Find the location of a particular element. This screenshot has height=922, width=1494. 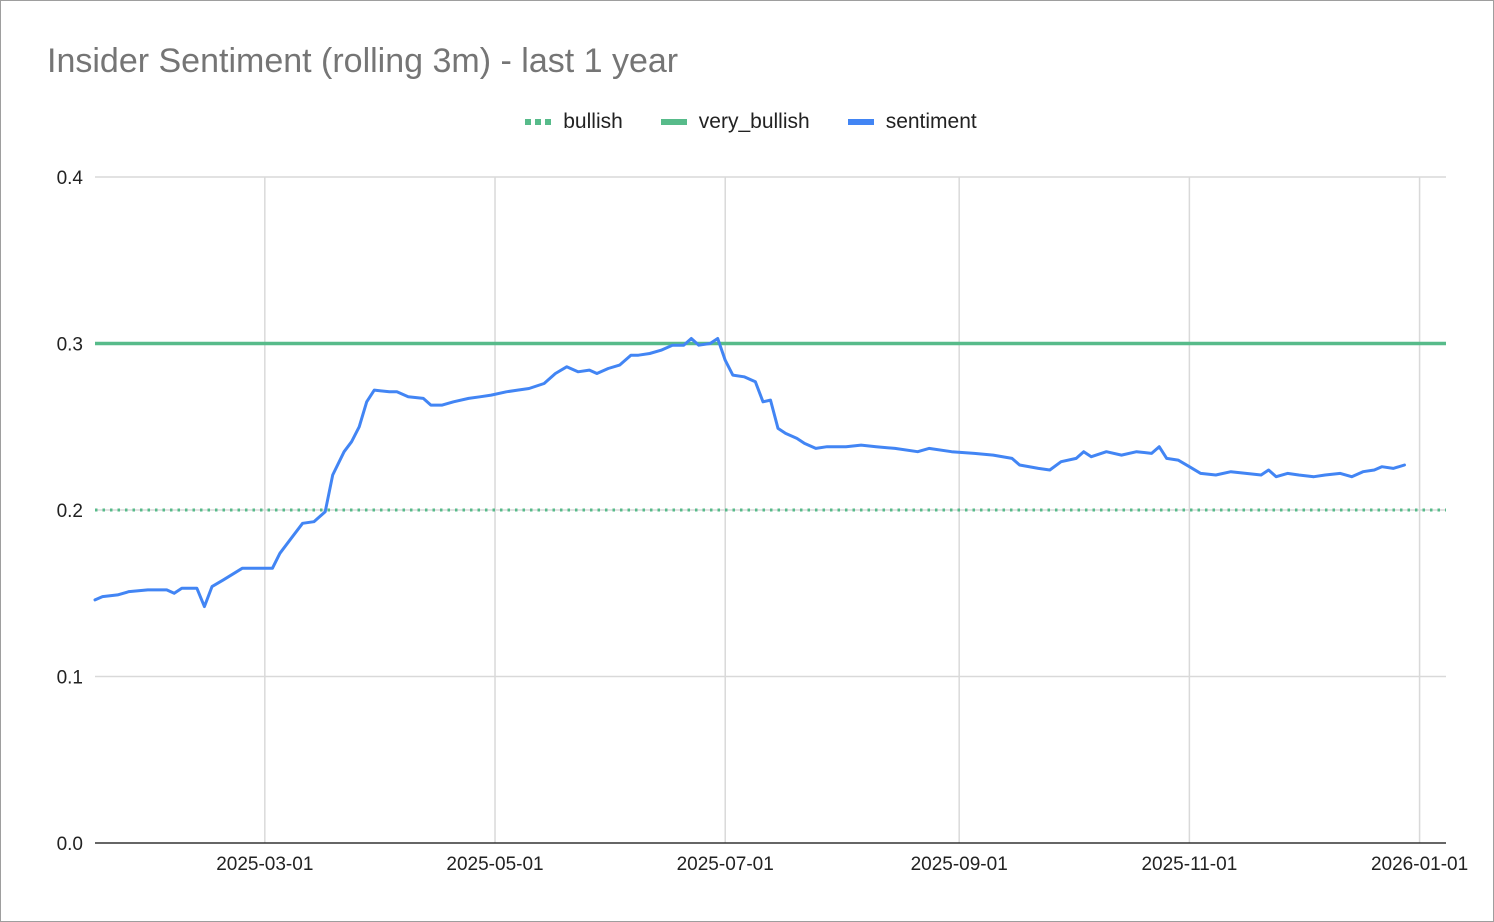

y-tick-label: 0.2 is located at coordinates (70, 511).